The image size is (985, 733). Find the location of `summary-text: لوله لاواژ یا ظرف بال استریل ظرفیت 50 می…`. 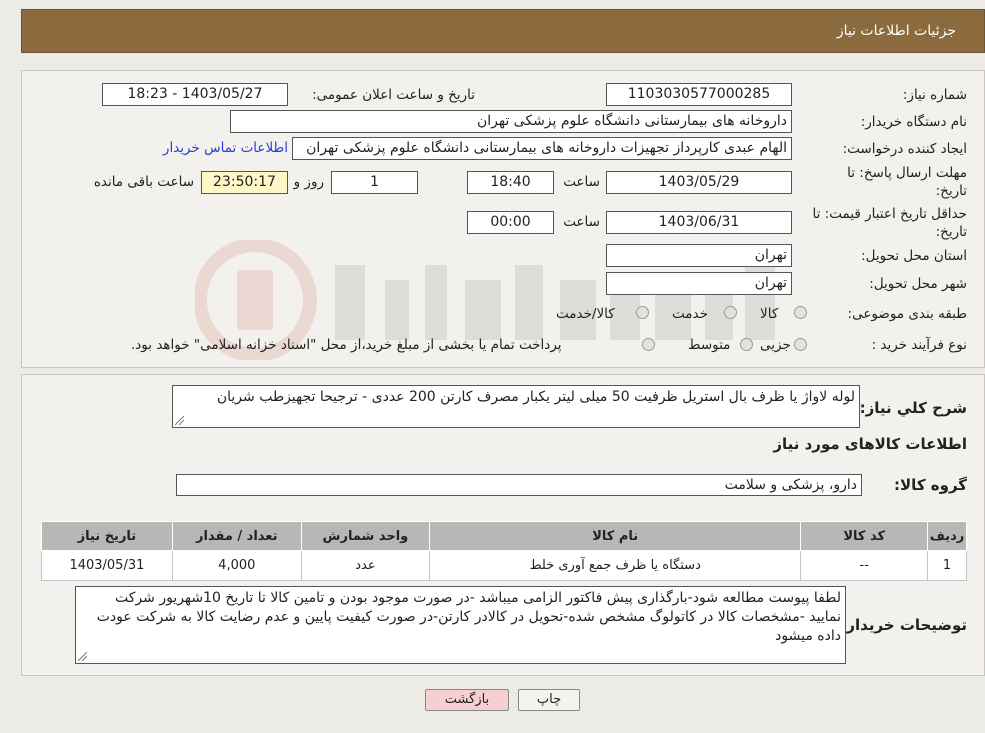

summary-text: لوله لاواژ یا ظرف بال استریل ظرفیت 50 می… is located at coordinates (535, 397).